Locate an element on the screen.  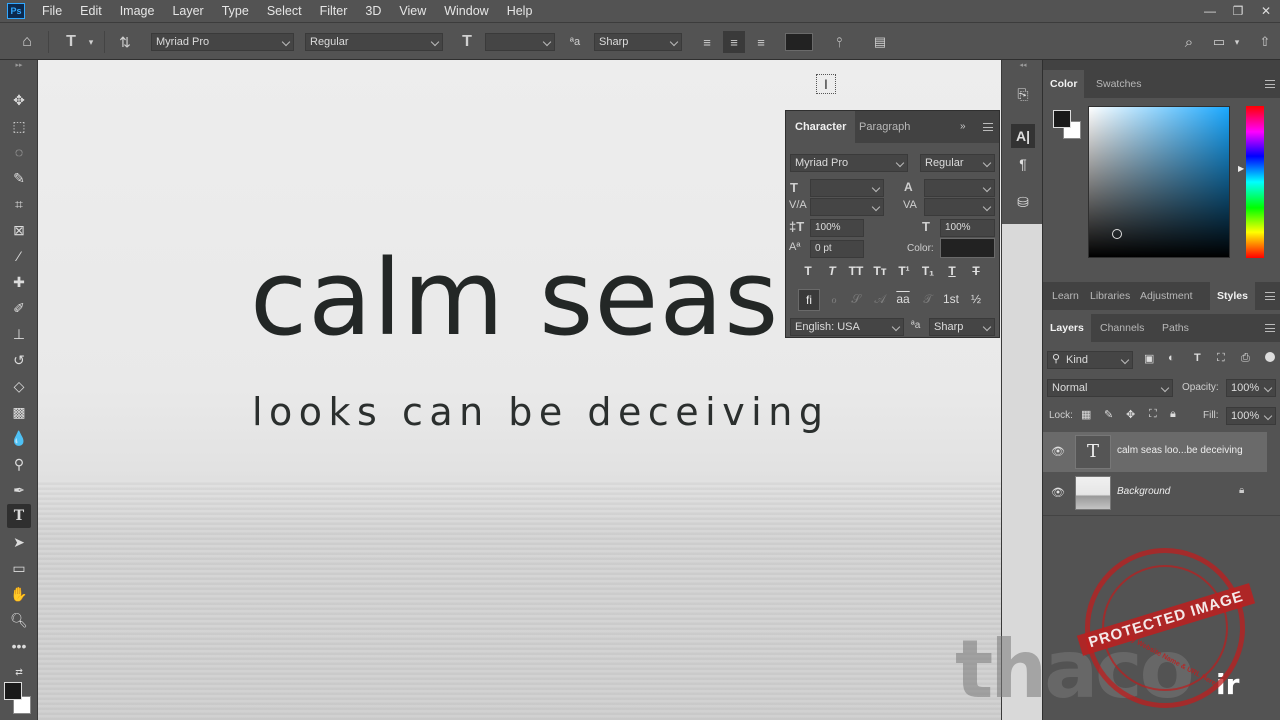
char-kerning-dropdown is located at coordinates (847, 207).